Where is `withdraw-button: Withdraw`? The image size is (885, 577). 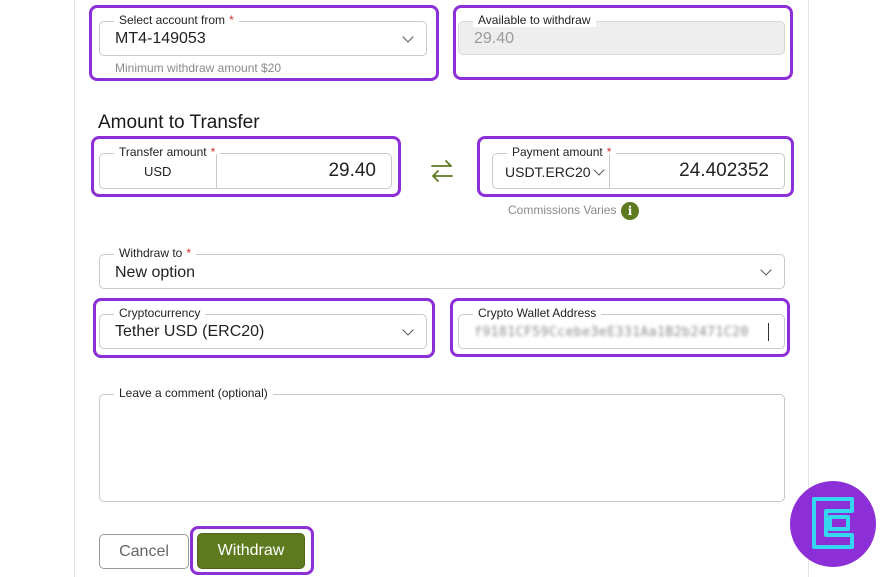 withdraw-button: Withdraw is located at coordinates (251, 551).